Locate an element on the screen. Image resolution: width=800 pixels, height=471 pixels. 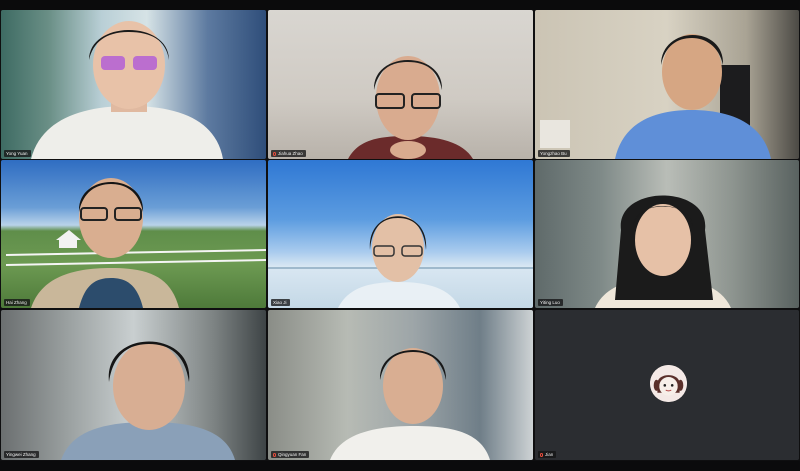
name-tag: Yong Yuan is located at coordinates (17, 153).